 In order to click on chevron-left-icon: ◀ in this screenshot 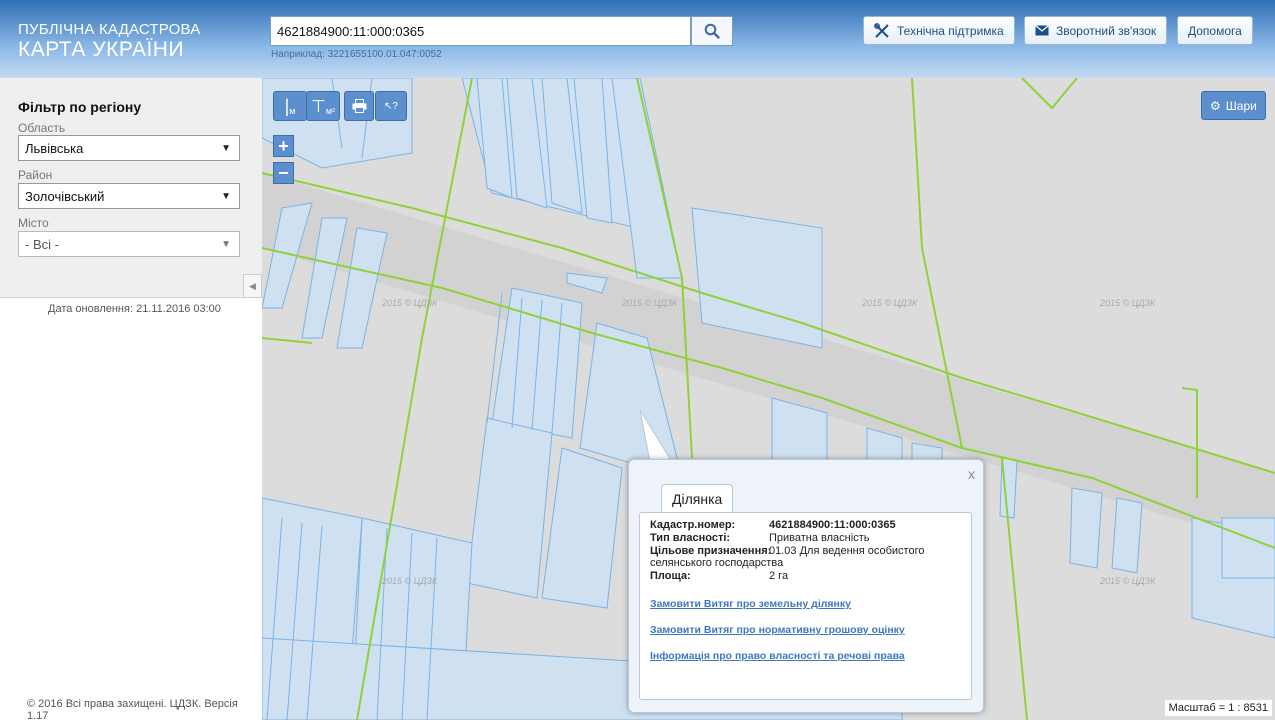, I will do `click(252, 285)`.